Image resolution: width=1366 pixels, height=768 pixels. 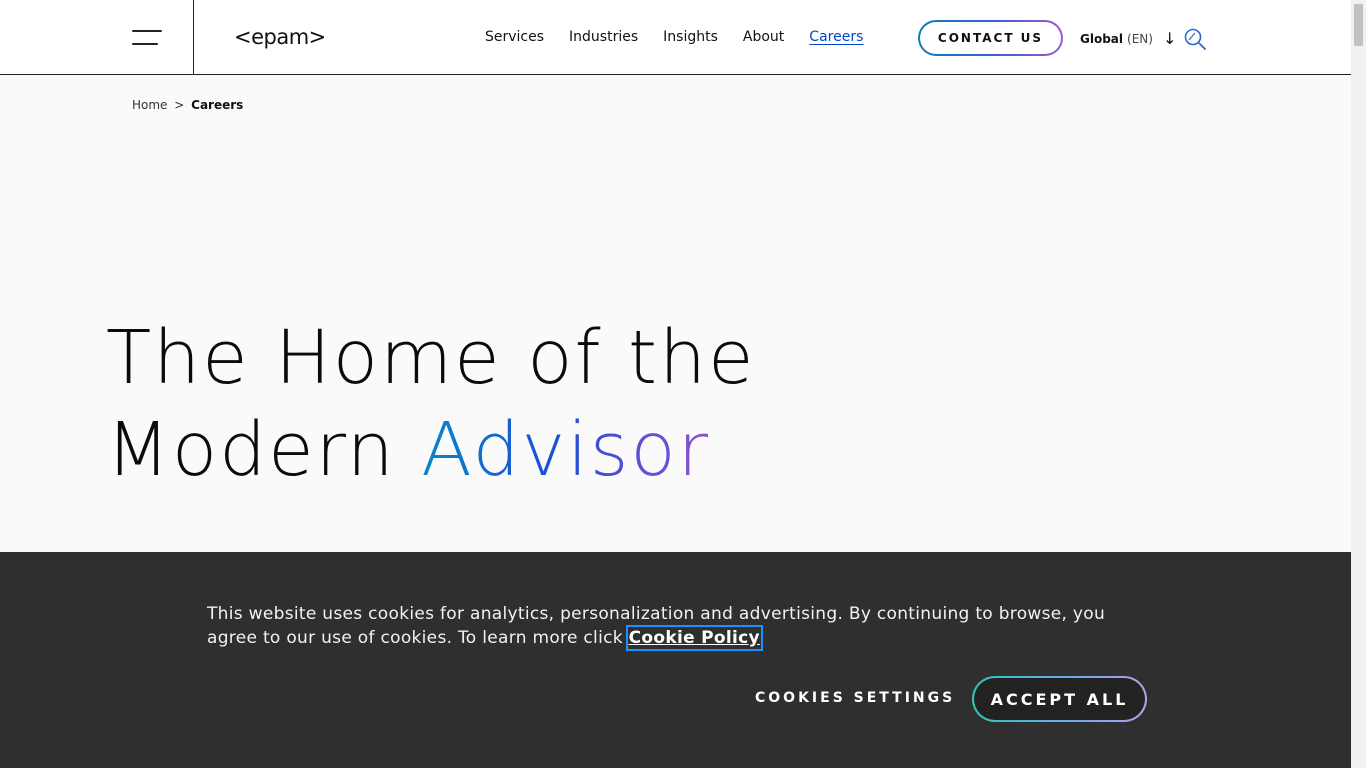 I want to click on accept-all-button: ACCEPT ALL, so click(x=1059, y=699).